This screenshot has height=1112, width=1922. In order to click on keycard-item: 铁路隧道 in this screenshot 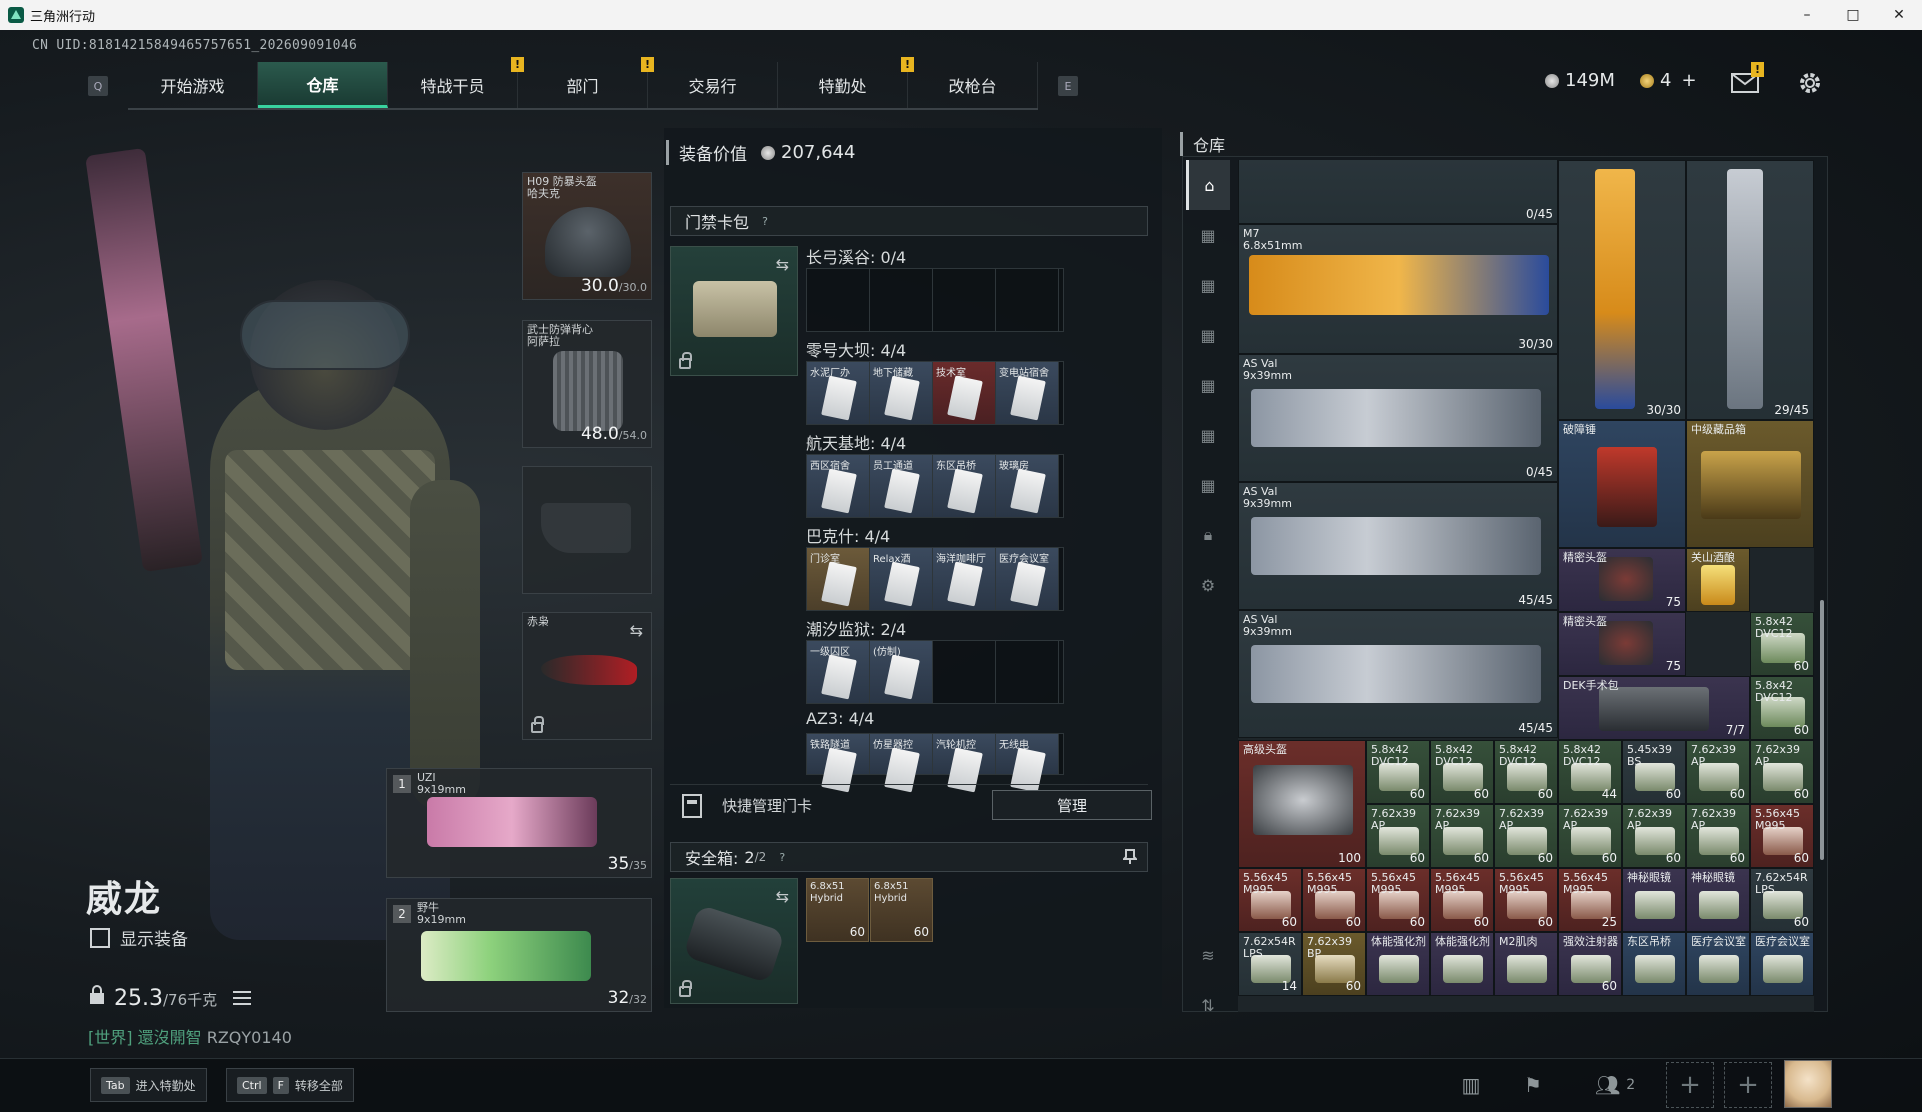, I will do `click(838, 763)`.